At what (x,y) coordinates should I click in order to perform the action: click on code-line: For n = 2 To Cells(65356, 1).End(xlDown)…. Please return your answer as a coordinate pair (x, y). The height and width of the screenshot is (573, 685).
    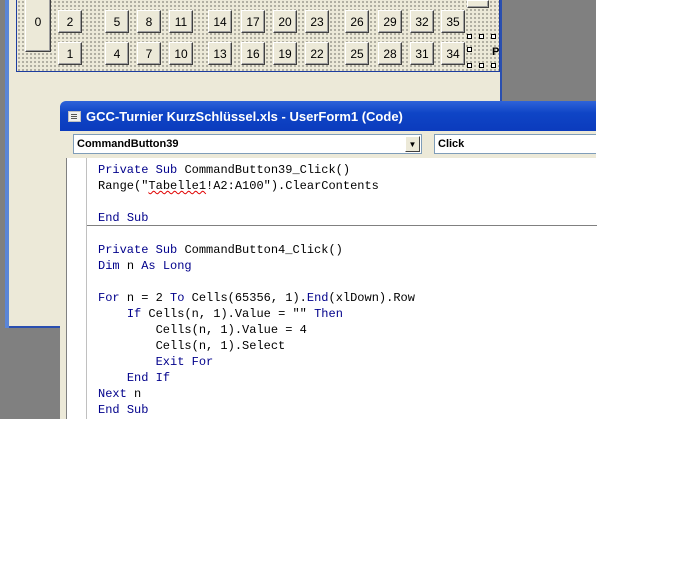
    Looking at the image, I should click on (256, 298).